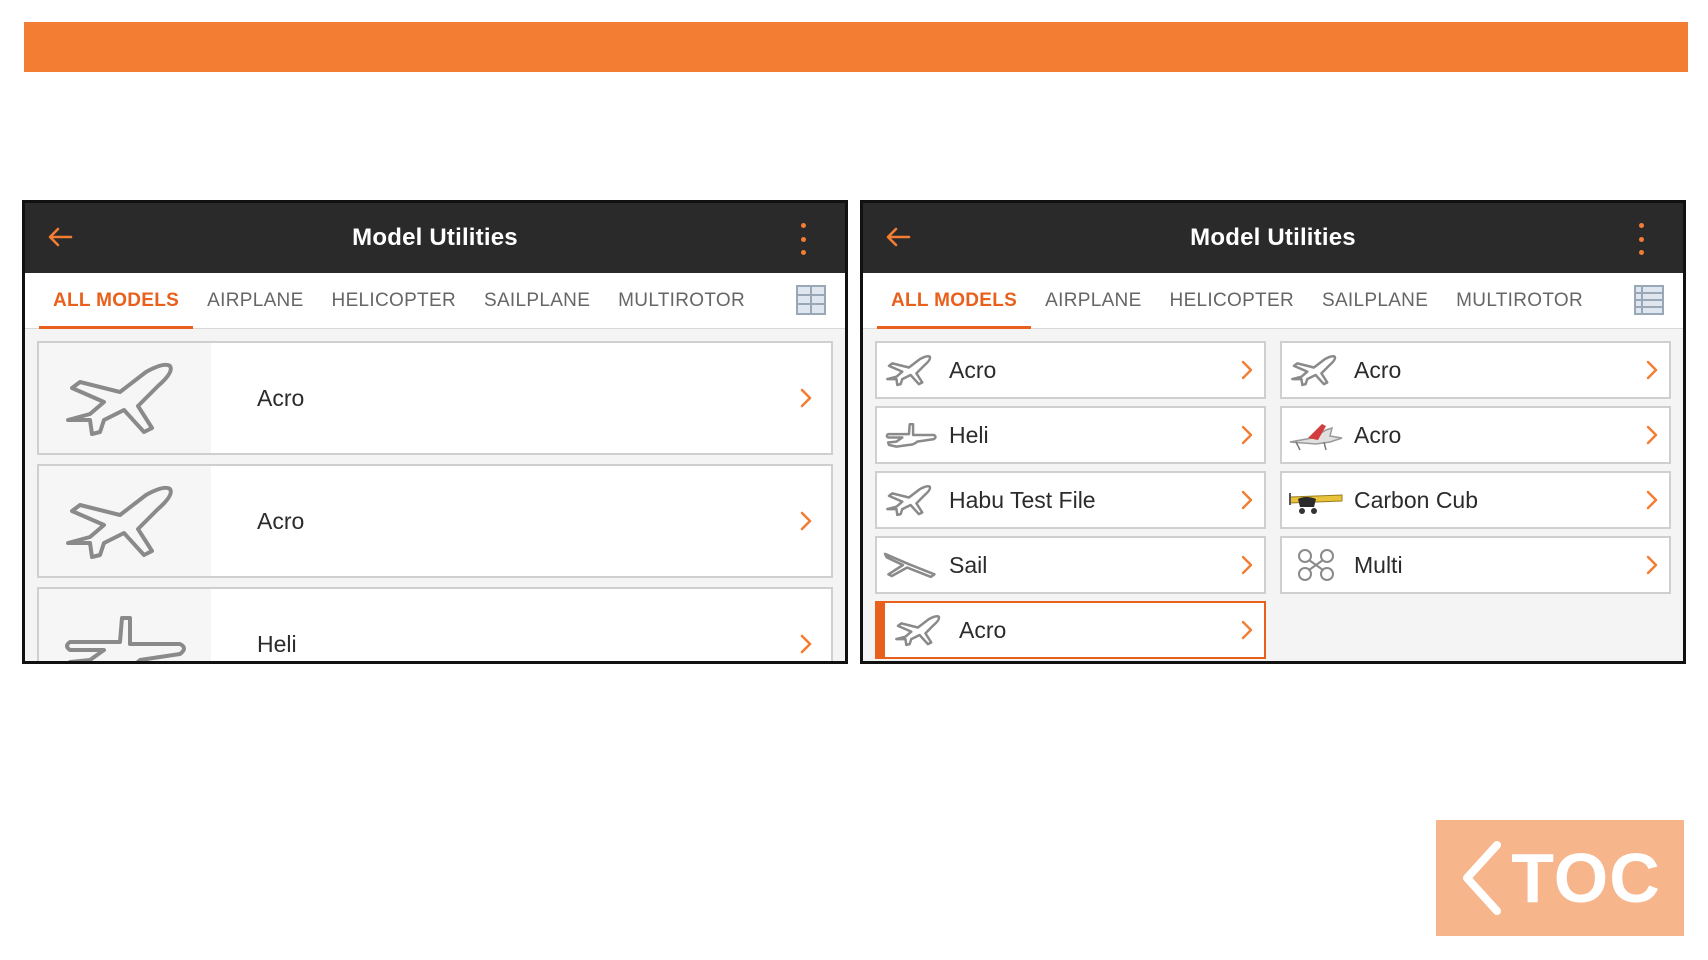  Describe the element at coordinates (856, 47) in the screenshot. I see `top-accent-bar` at that location.